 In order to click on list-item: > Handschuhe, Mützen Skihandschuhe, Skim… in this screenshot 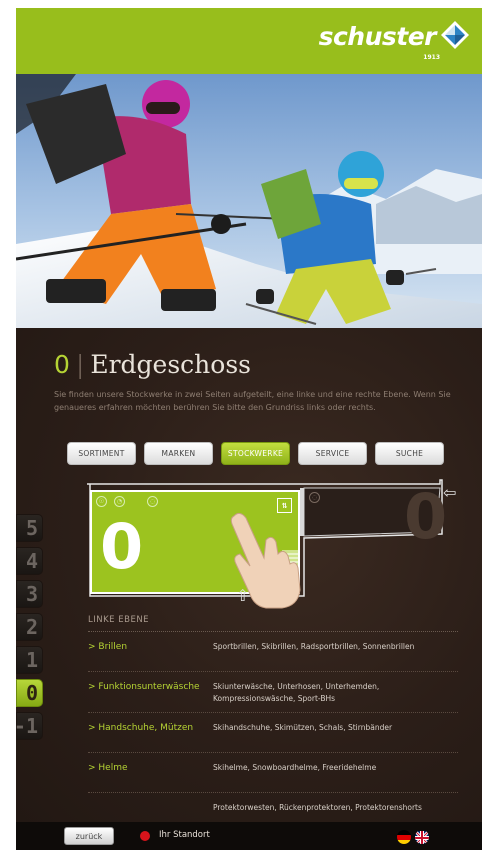, I will do `click(273, 732)`.